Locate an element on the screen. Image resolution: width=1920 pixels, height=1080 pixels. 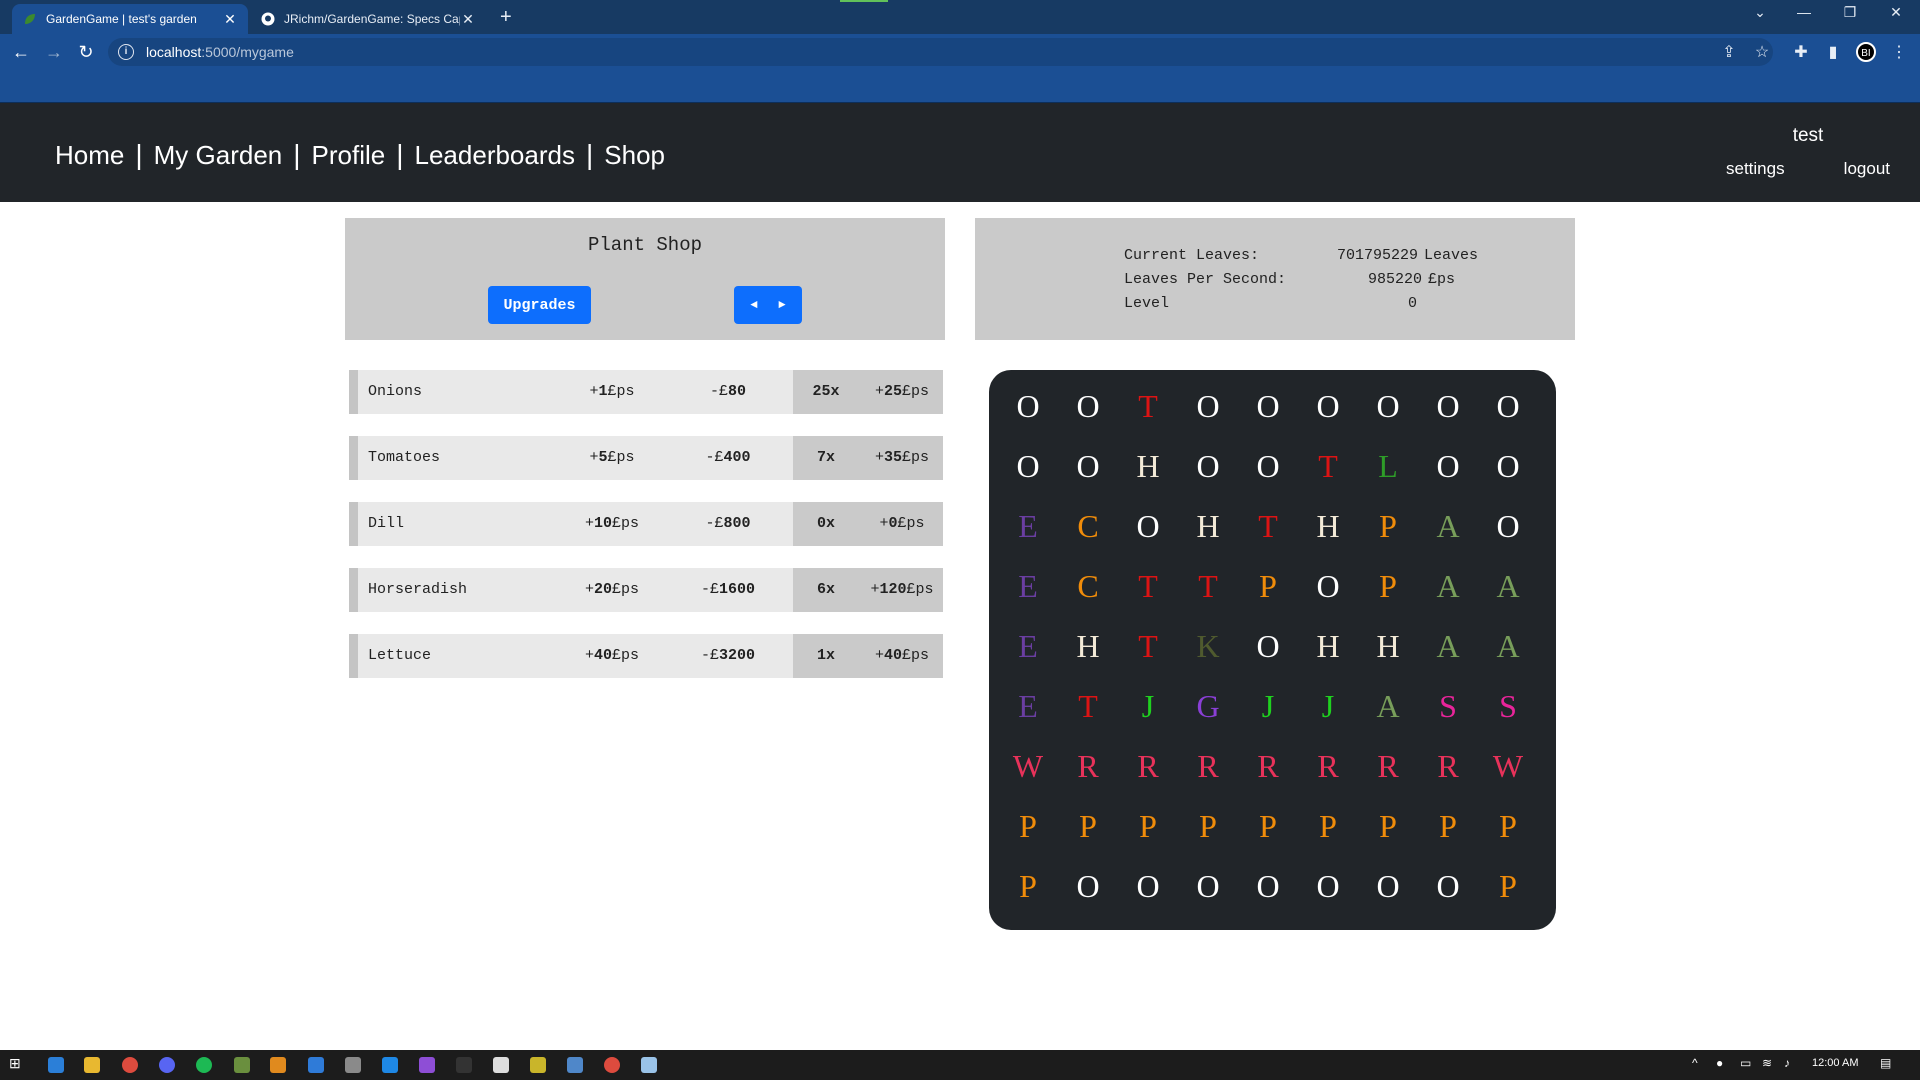
forward-icon: → is located at coordinates (54, 52).